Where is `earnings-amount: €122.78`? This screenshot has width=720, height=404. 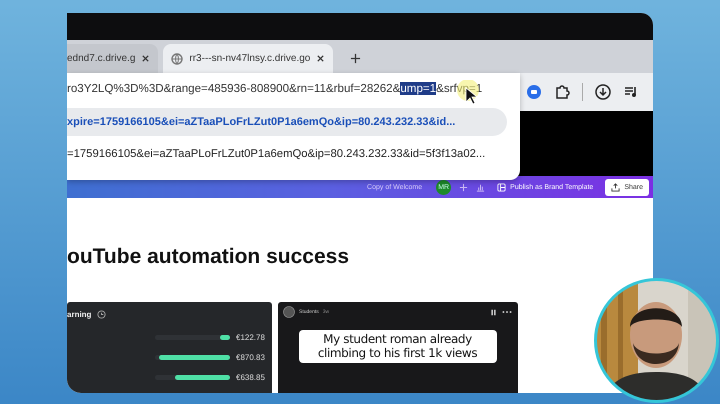 earnings-amount: €122.78 is located at coordinates (251, 337).